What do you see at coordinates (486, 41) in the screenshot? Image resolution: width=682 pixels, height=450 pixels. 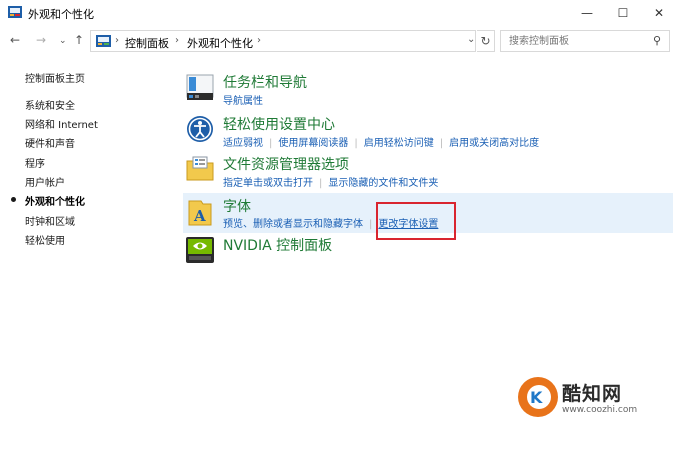 I see `refresh-button: ↻` at bounding box center [486, 41].